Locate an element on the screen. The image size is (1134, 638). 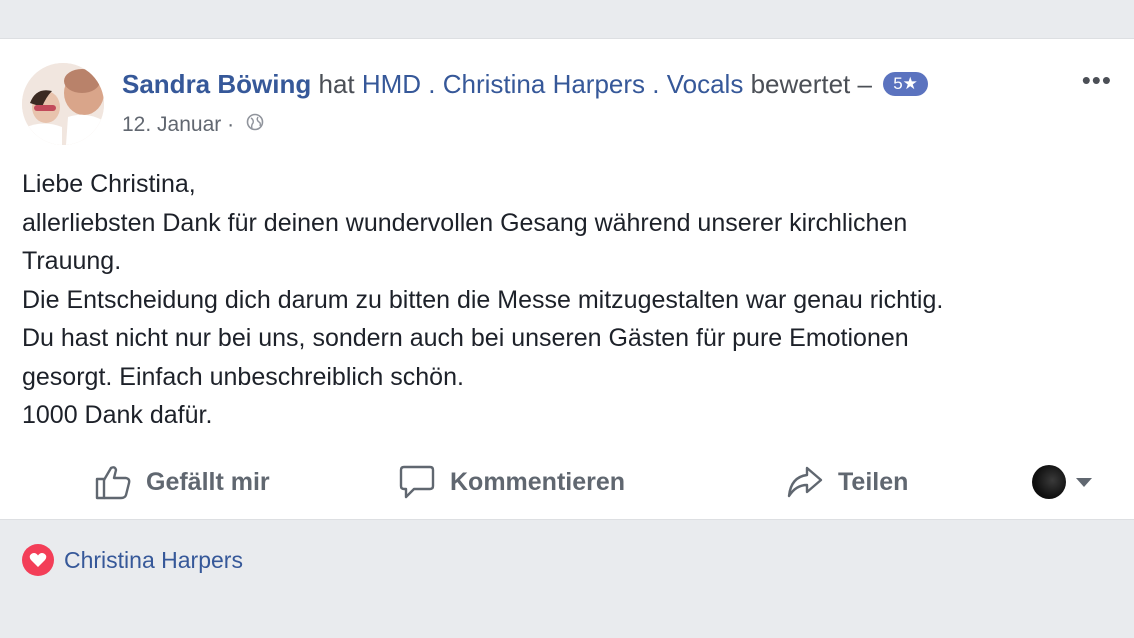
share-label: Teilen is located at coordinates (873, 481).